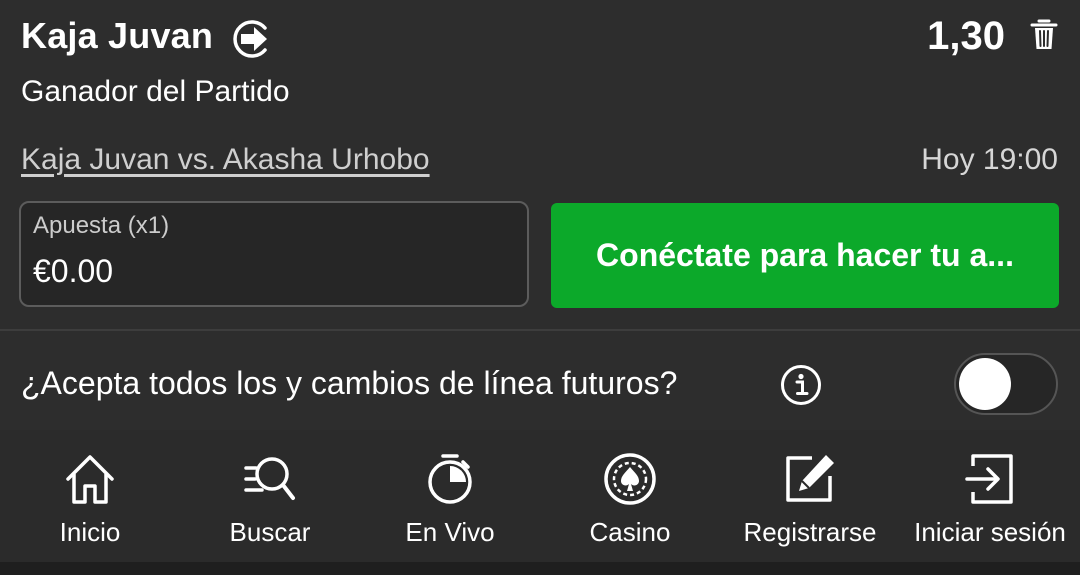 The width and height of the screenshot is (1080, 575). Describe the element at coordinates (990, 532) in the screenshot. I see `nav-label-iniciar-sesion: Iniciar sesión` at that location.